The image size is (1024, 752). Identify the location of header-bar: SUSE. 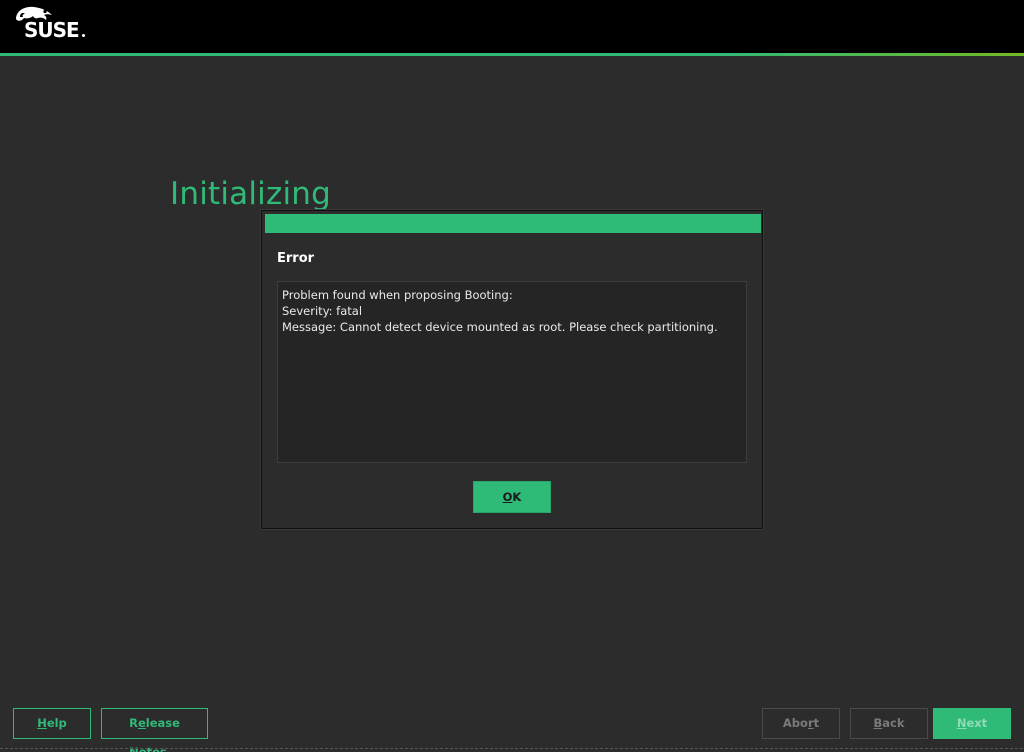
(512, 27).